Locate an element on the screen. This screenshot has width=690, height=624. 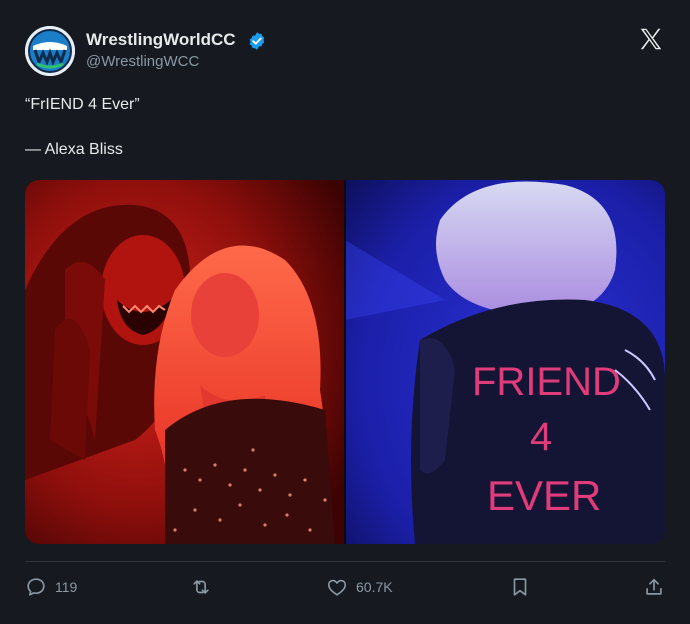
share-icon is located at coordinates (654, 586).